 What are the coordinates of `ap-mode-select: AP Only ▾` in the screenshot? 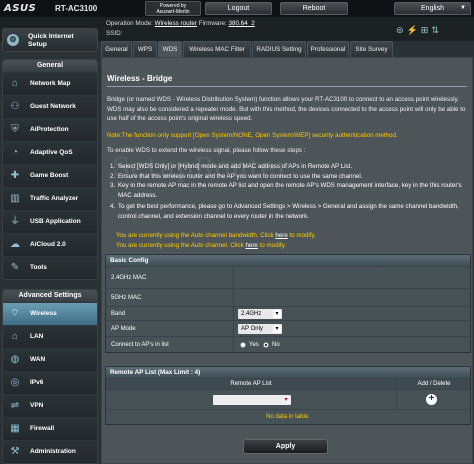 It's located at (260, 329).